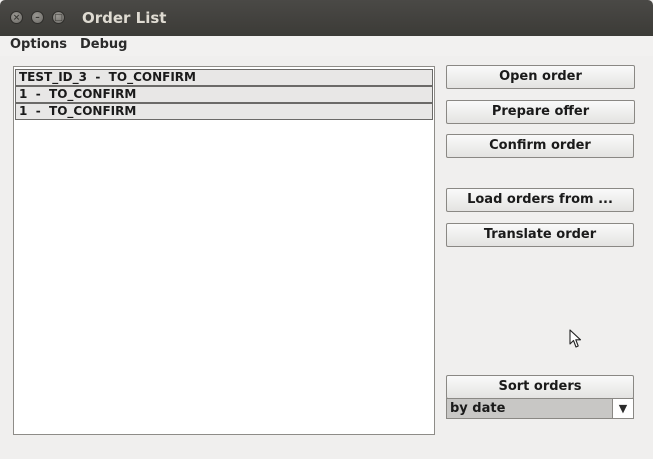  Describe the element at coordinates (326, 18) in the screenshot. I see `title-bar: × – □ Order List` at that location.